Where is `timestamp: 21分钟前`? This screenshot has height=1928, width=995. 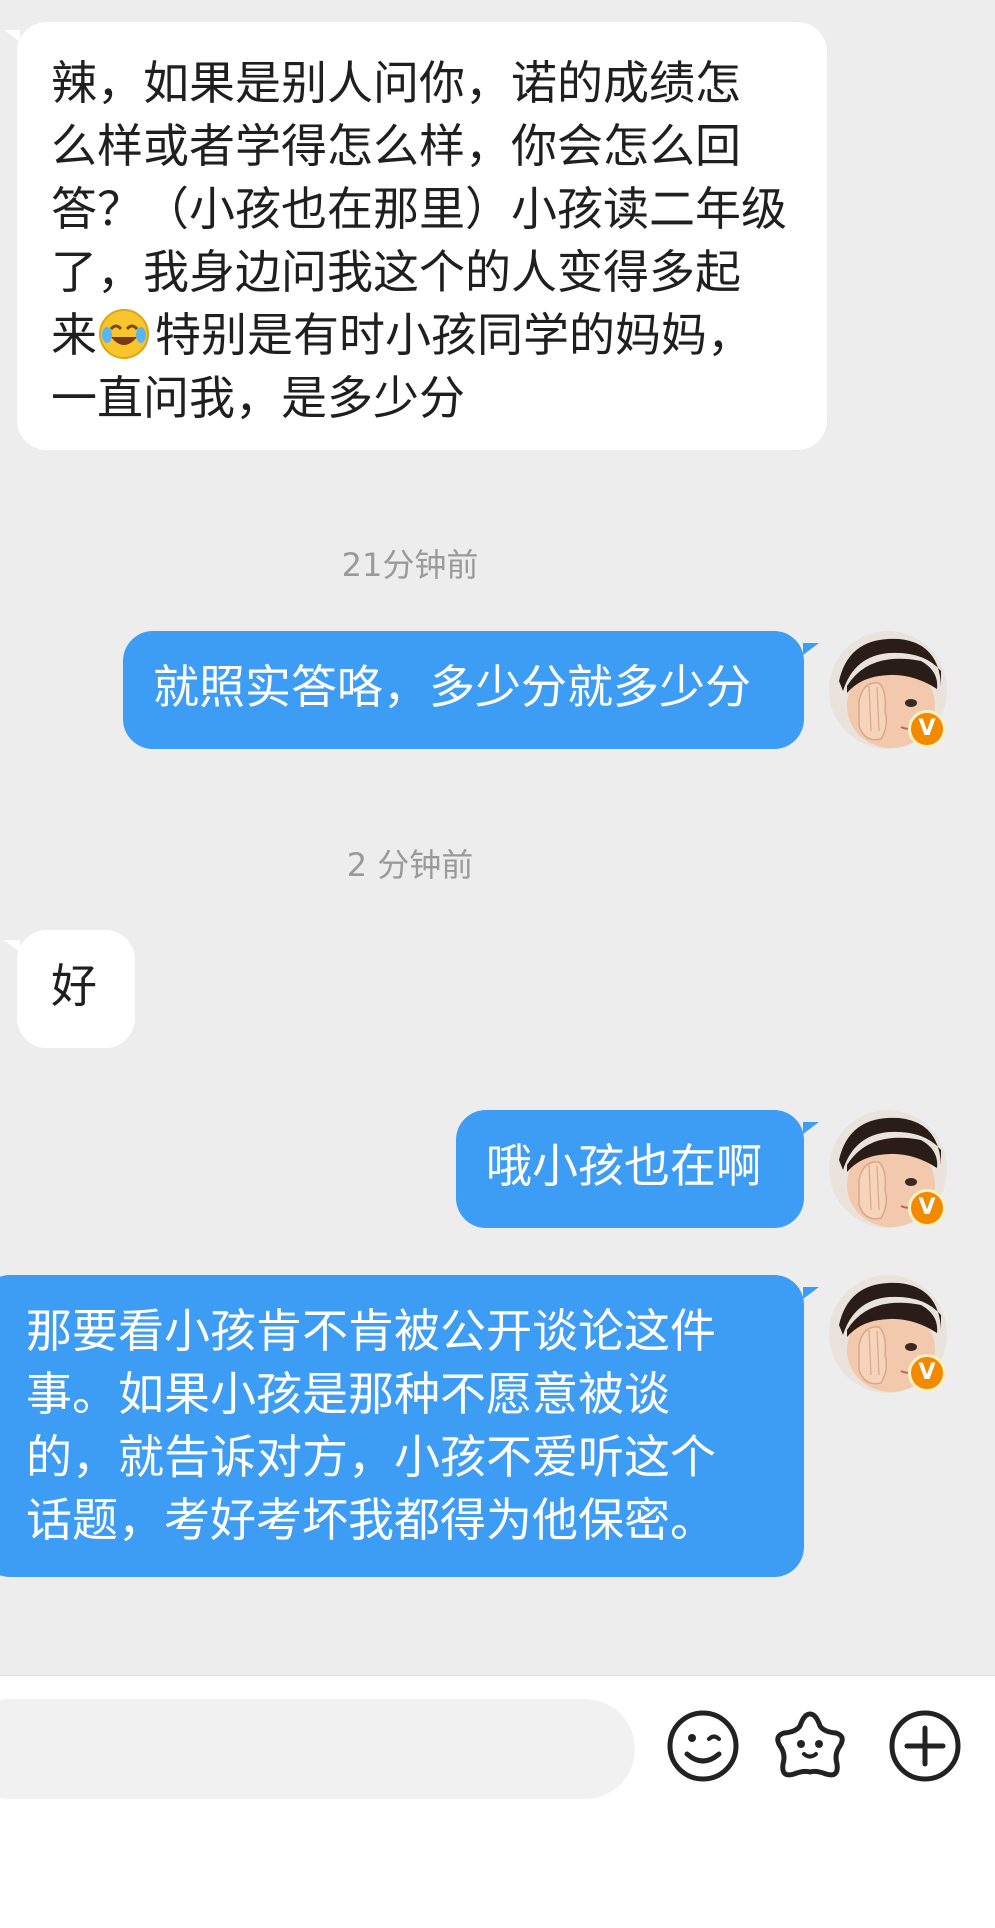
timestamp: 21分钟前 is located at coordinates (410, 565).